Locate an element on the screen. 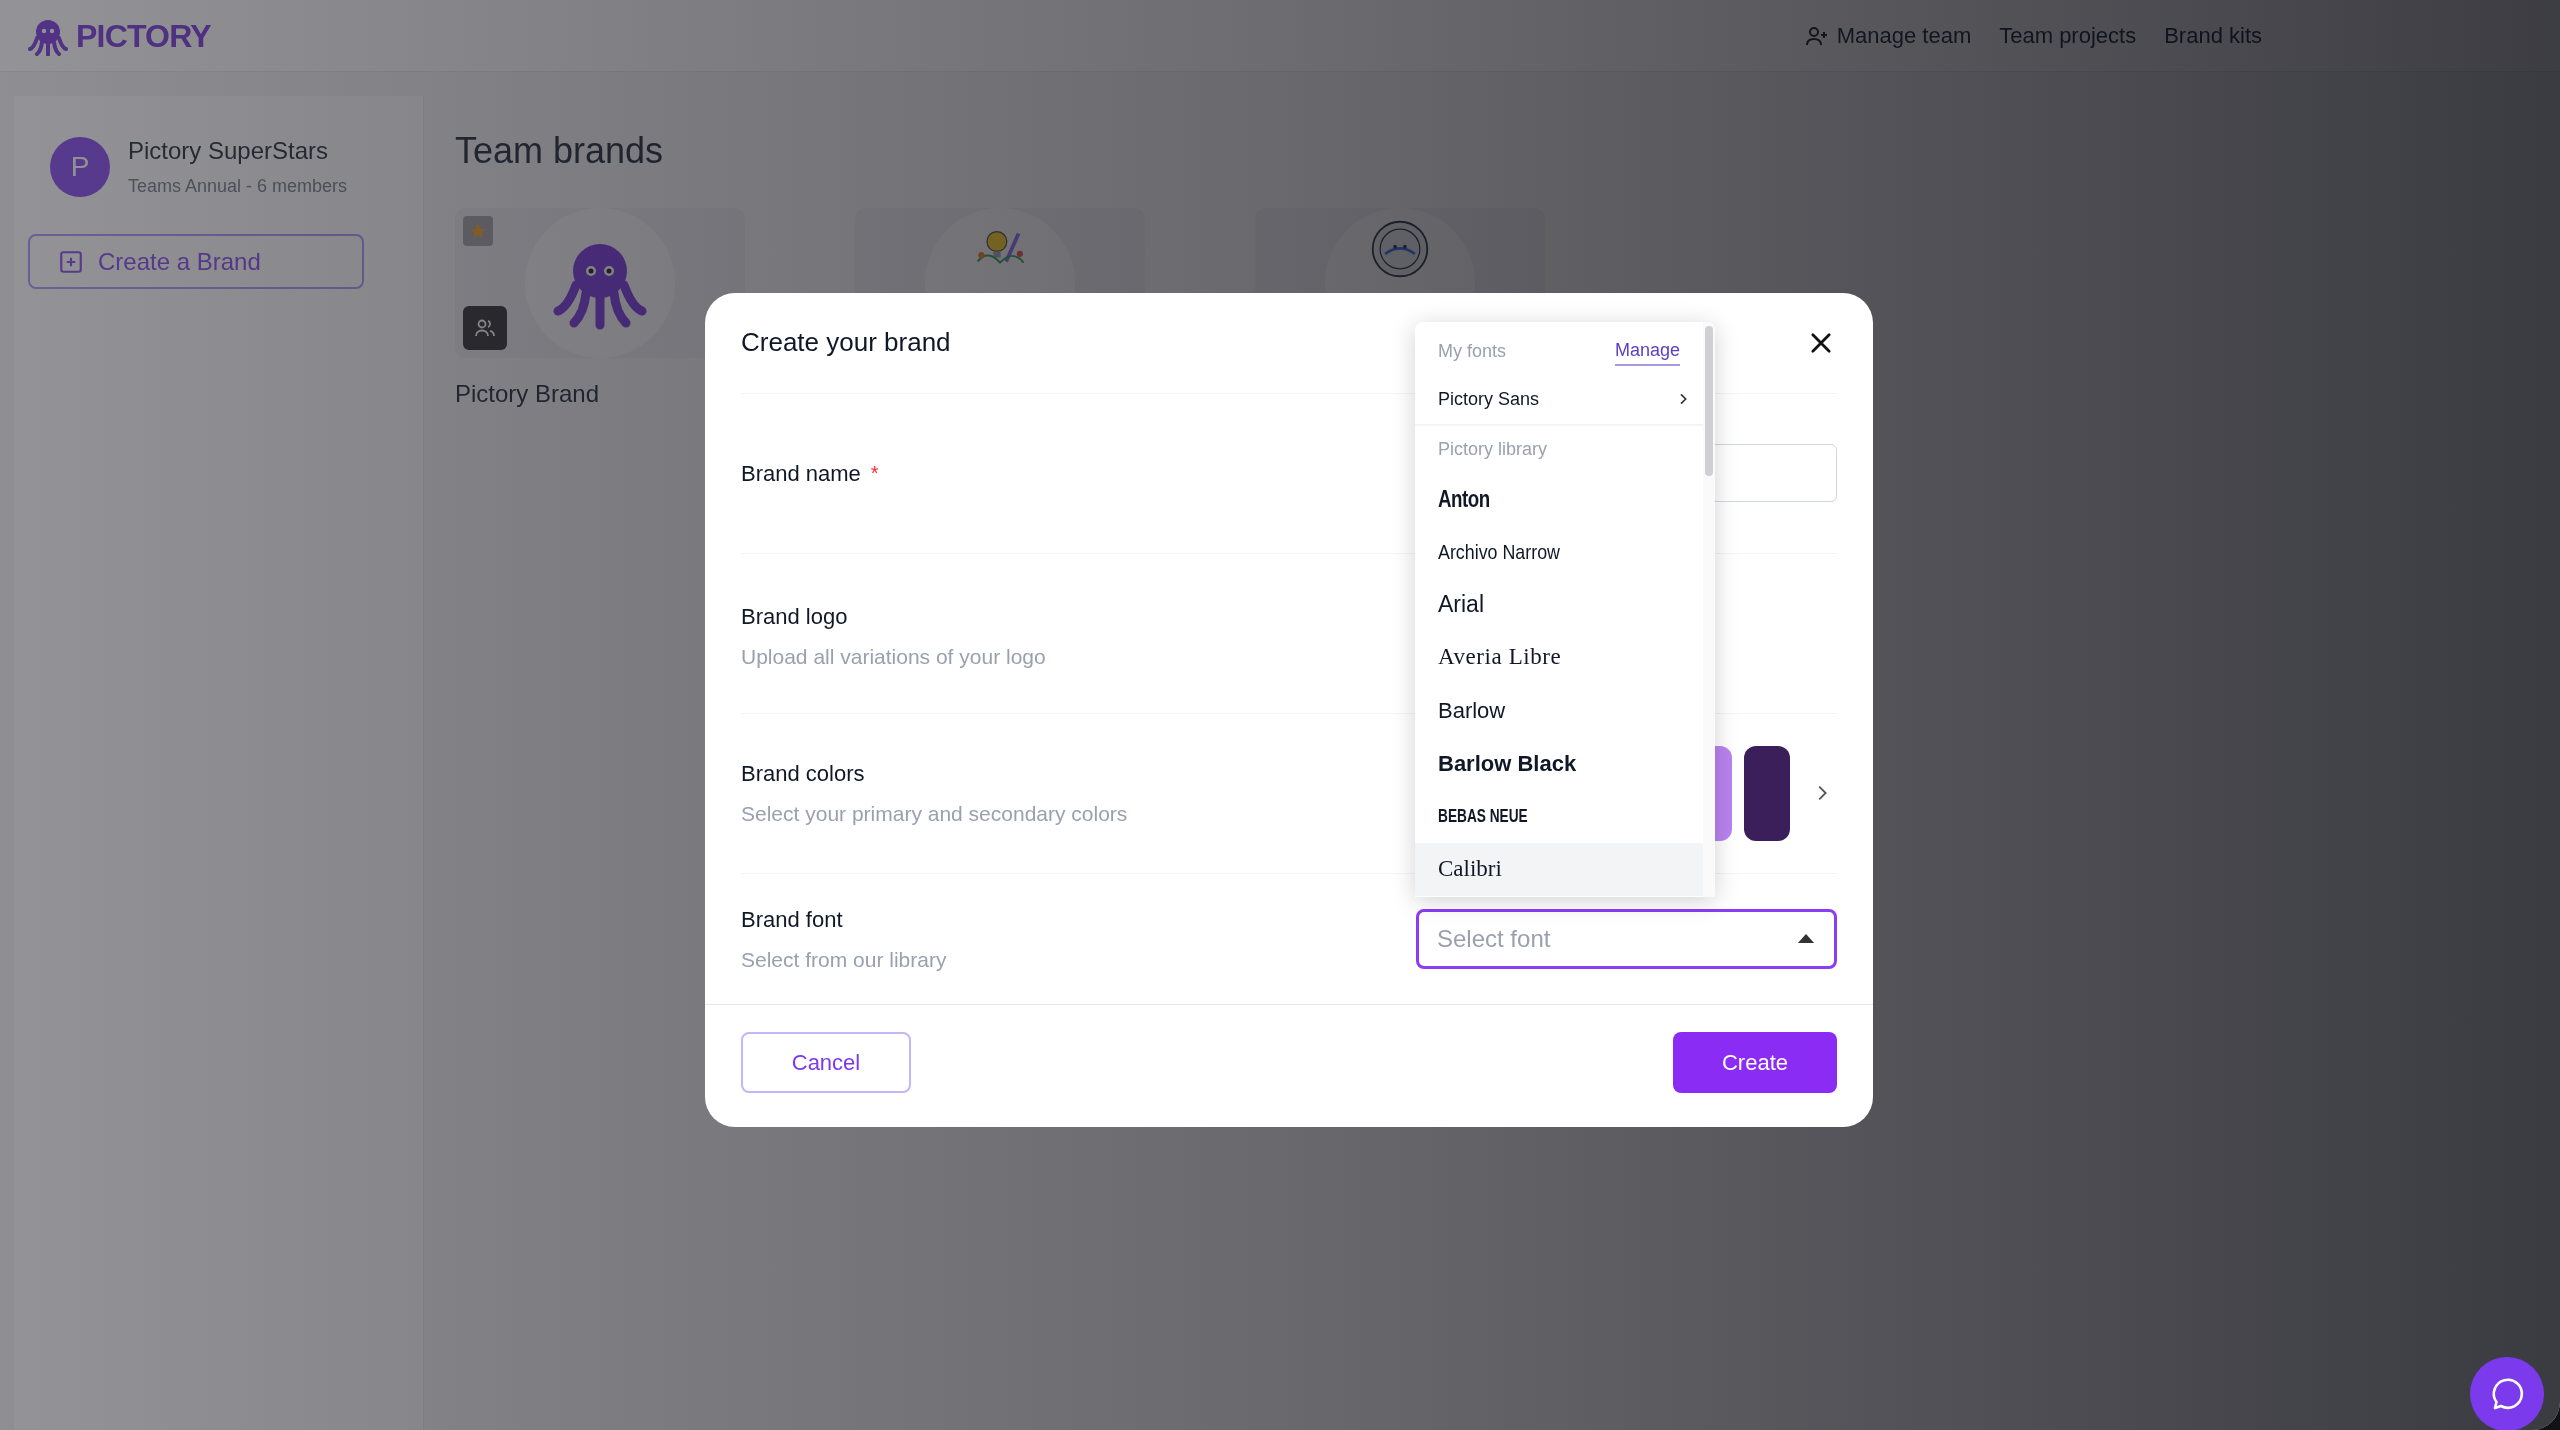 This screenshot has width=2560, height=1430. page-title: Team brands is located at coordinates (560, 151).